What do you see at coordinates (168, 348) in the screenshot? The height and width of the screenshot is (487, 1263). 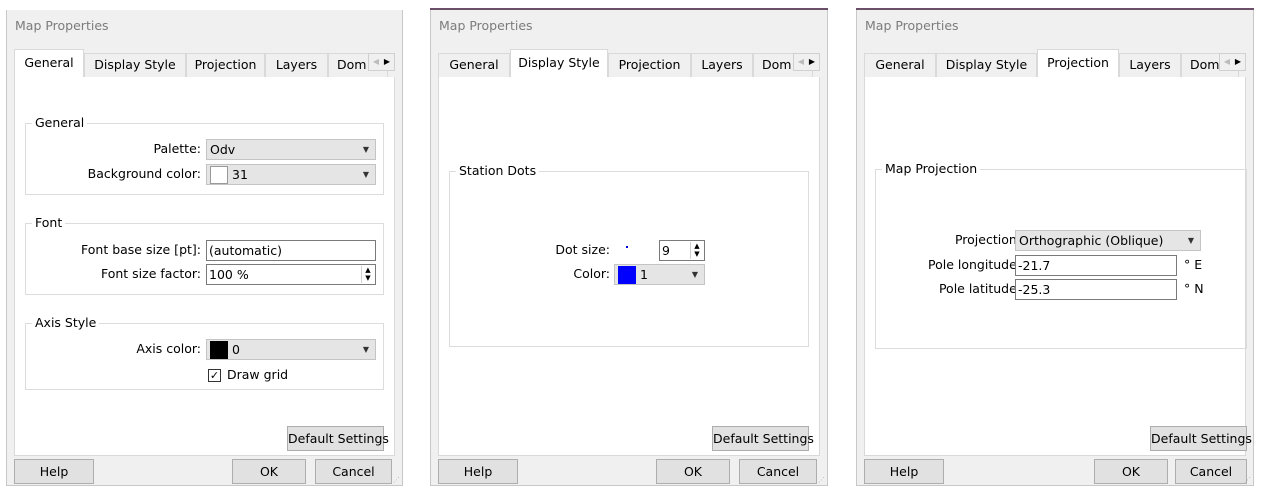 I see `axis-color-label: Axis color:` at bounding box center [168, 348].